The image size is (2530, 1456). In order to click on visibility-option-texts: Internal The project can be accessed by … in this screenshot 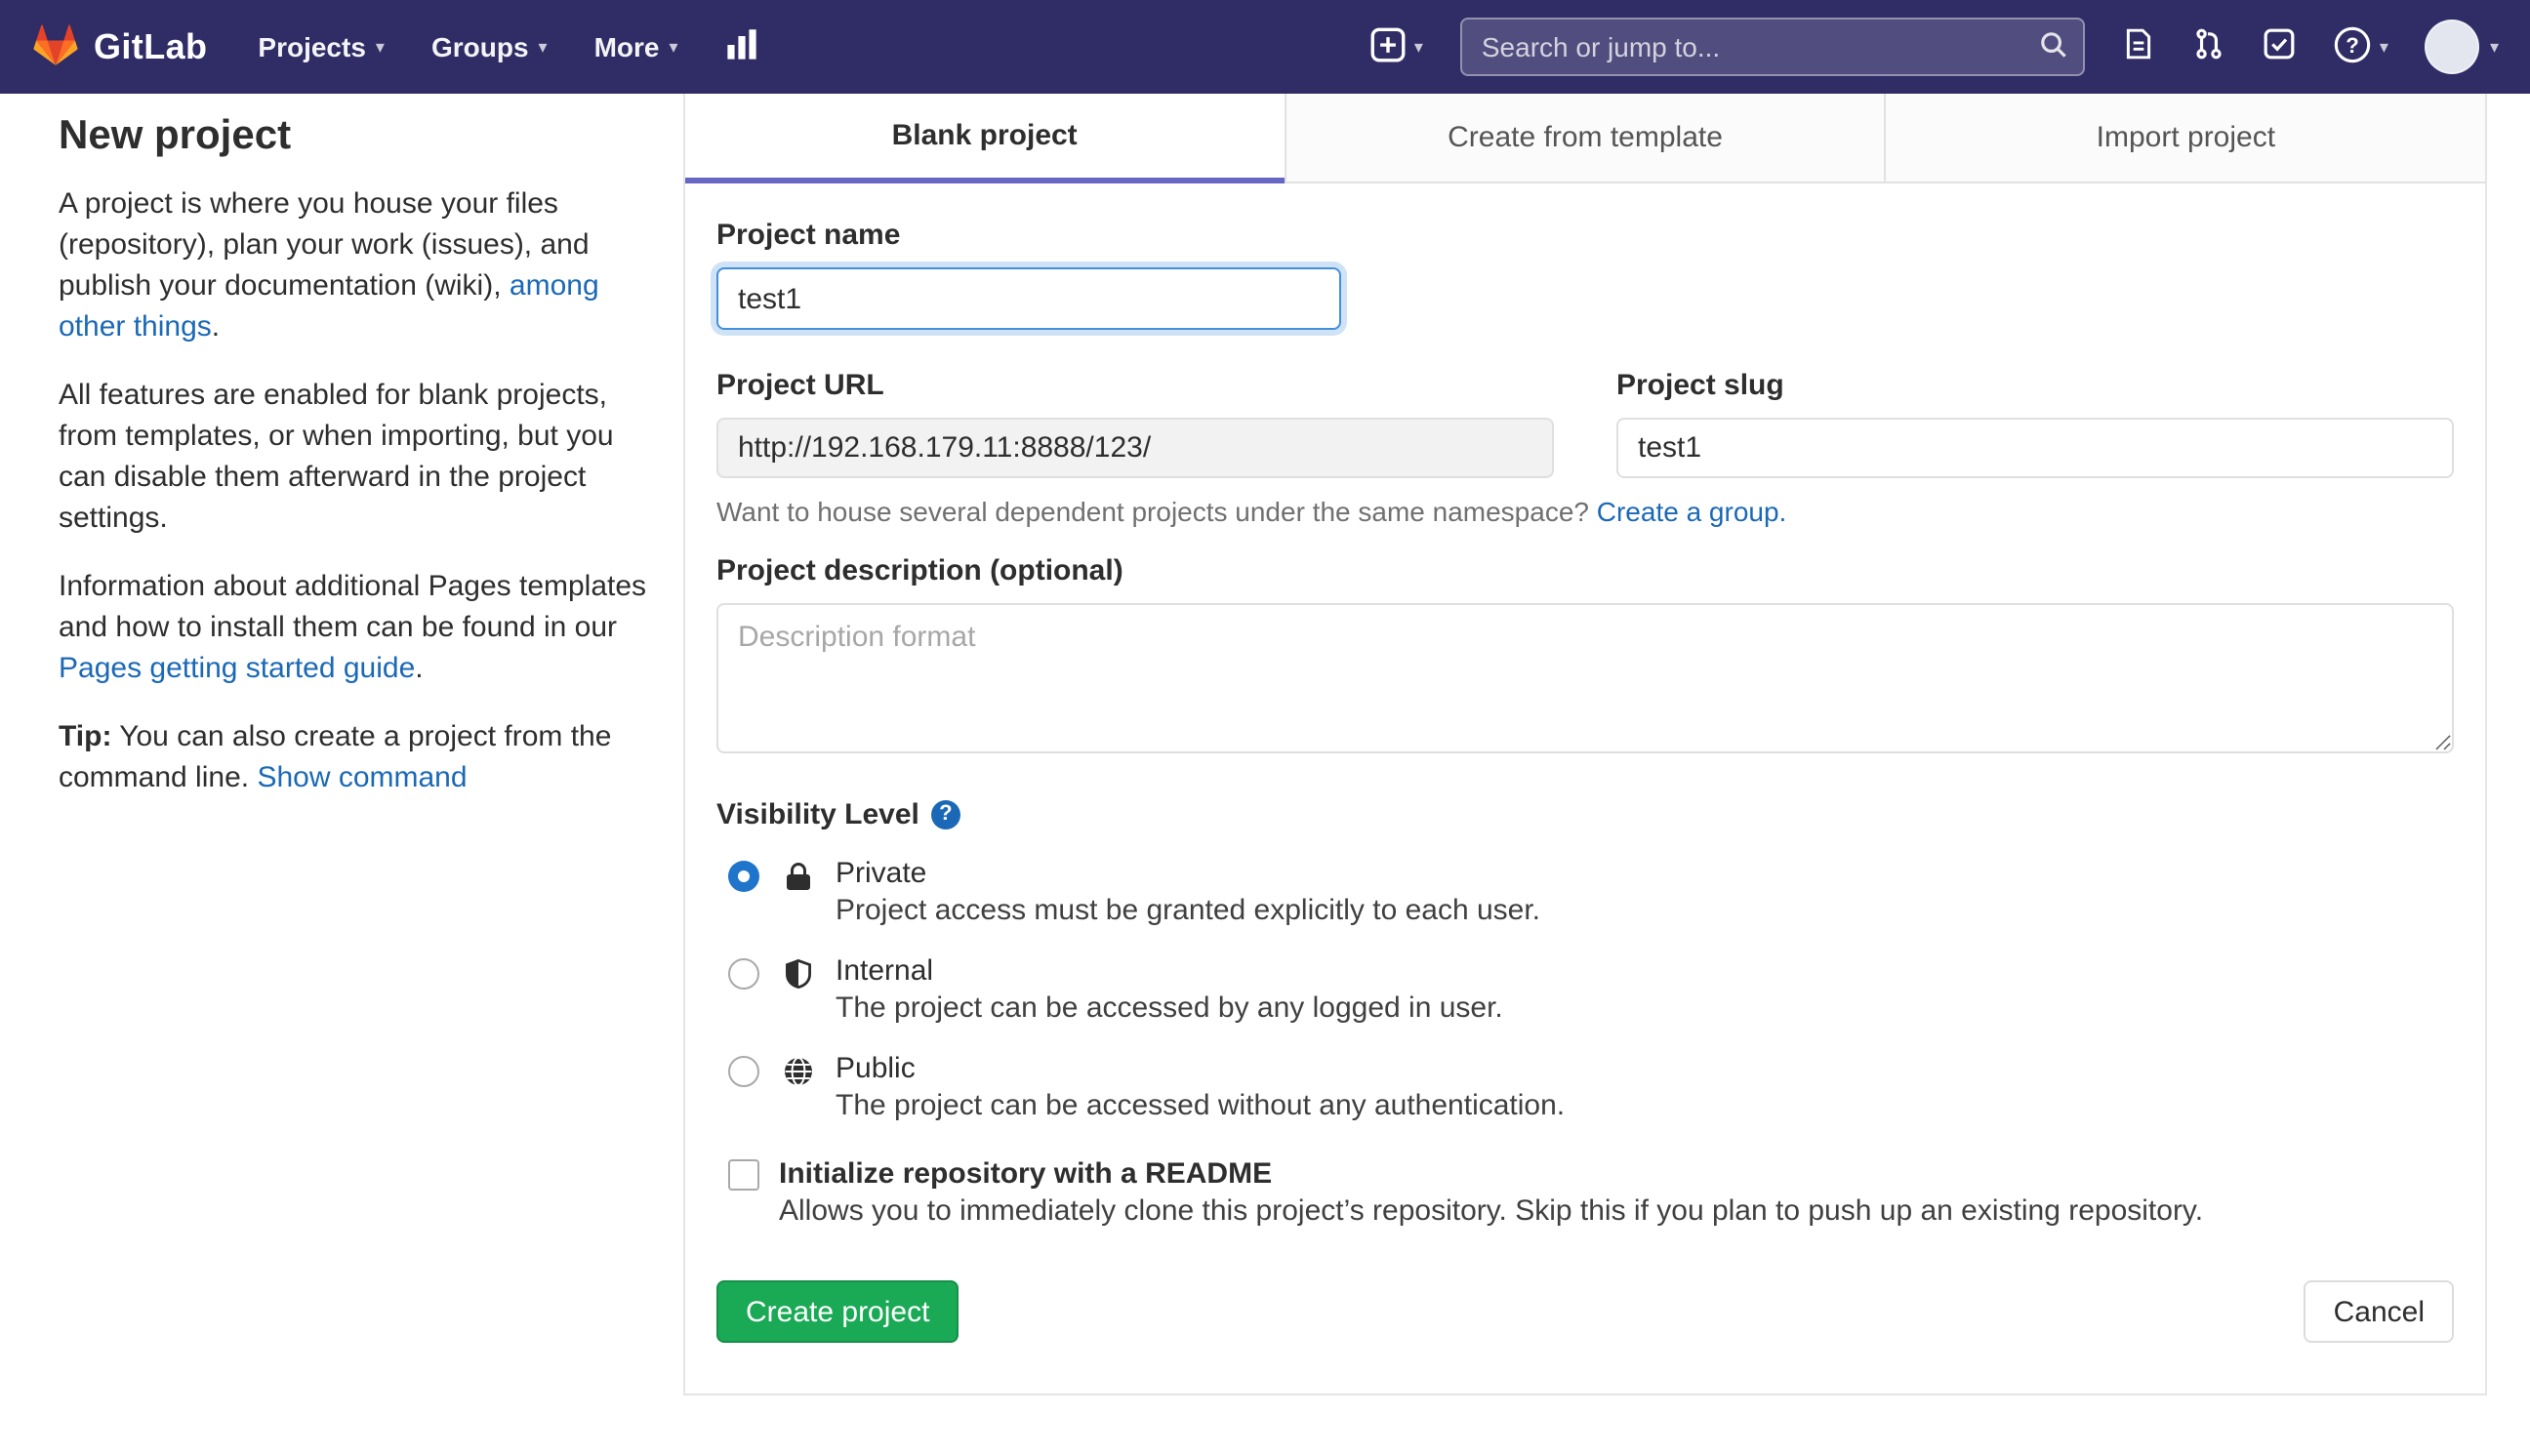, I will do `click(1169, 989)`.